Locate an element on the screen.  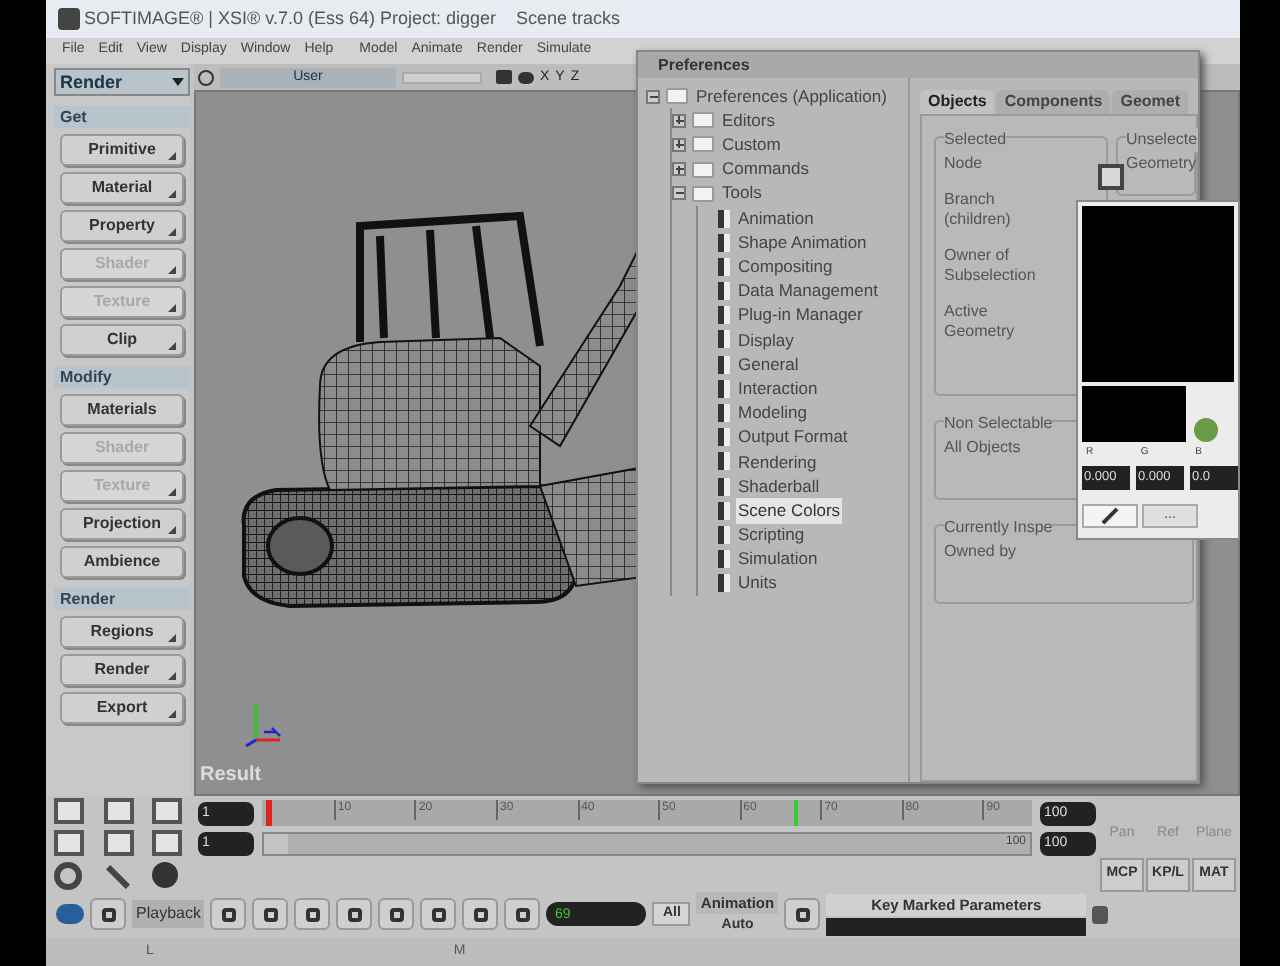
key-field is located at coordinates (956, 926).